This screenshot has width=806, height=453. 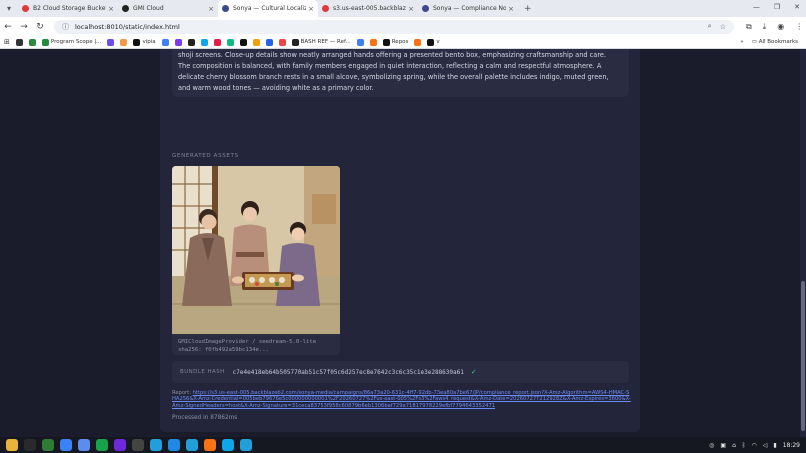 What do you see at coordinates (741, 42) in the screenshot?
I see `more-bookmarks-icon: »` at bounding box center [741, 42].